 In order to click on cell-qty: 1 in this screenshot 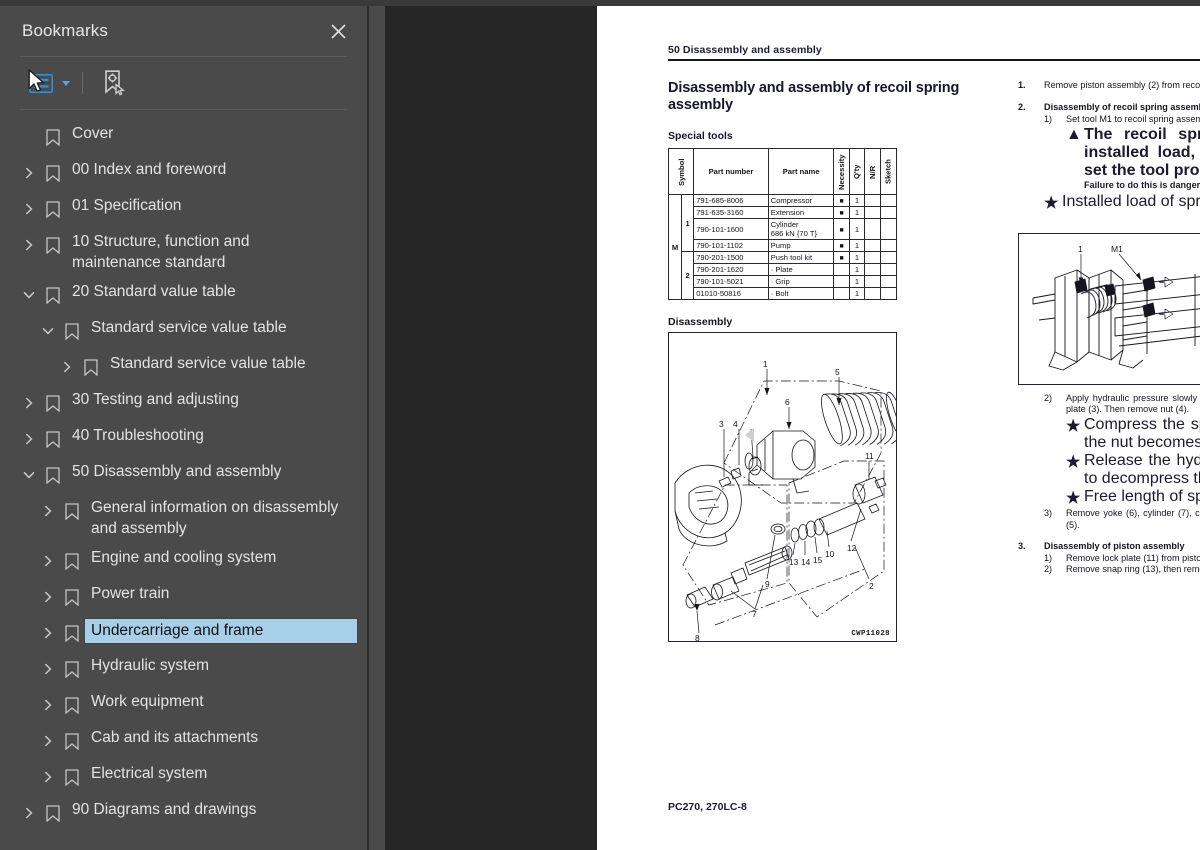, I will do `click(857, 282)`.